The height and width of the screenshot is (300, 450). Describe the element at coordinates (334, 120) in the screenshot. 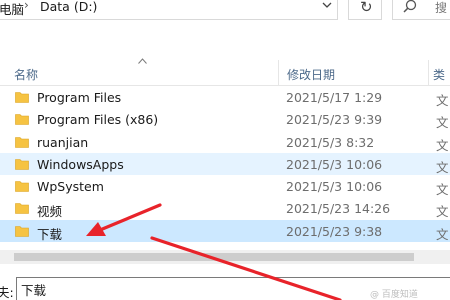

I see `file-date: 2021/5/23 9:39` at that location.